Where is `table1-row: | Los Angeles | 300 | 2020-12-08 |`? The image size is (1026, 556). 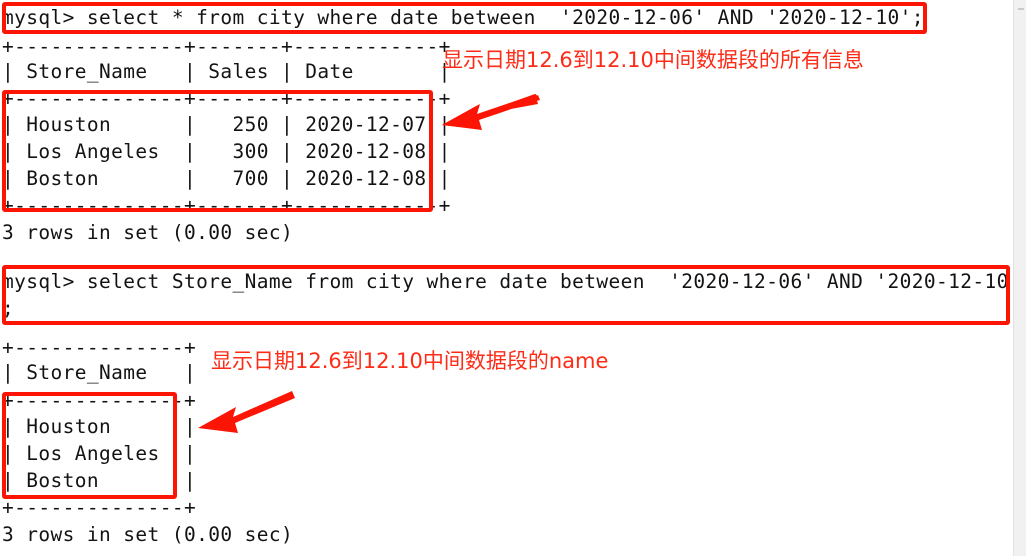 table1-row: | Los Angeles | 300 | 2020-12-08 | is located at coordinates (226, 151).